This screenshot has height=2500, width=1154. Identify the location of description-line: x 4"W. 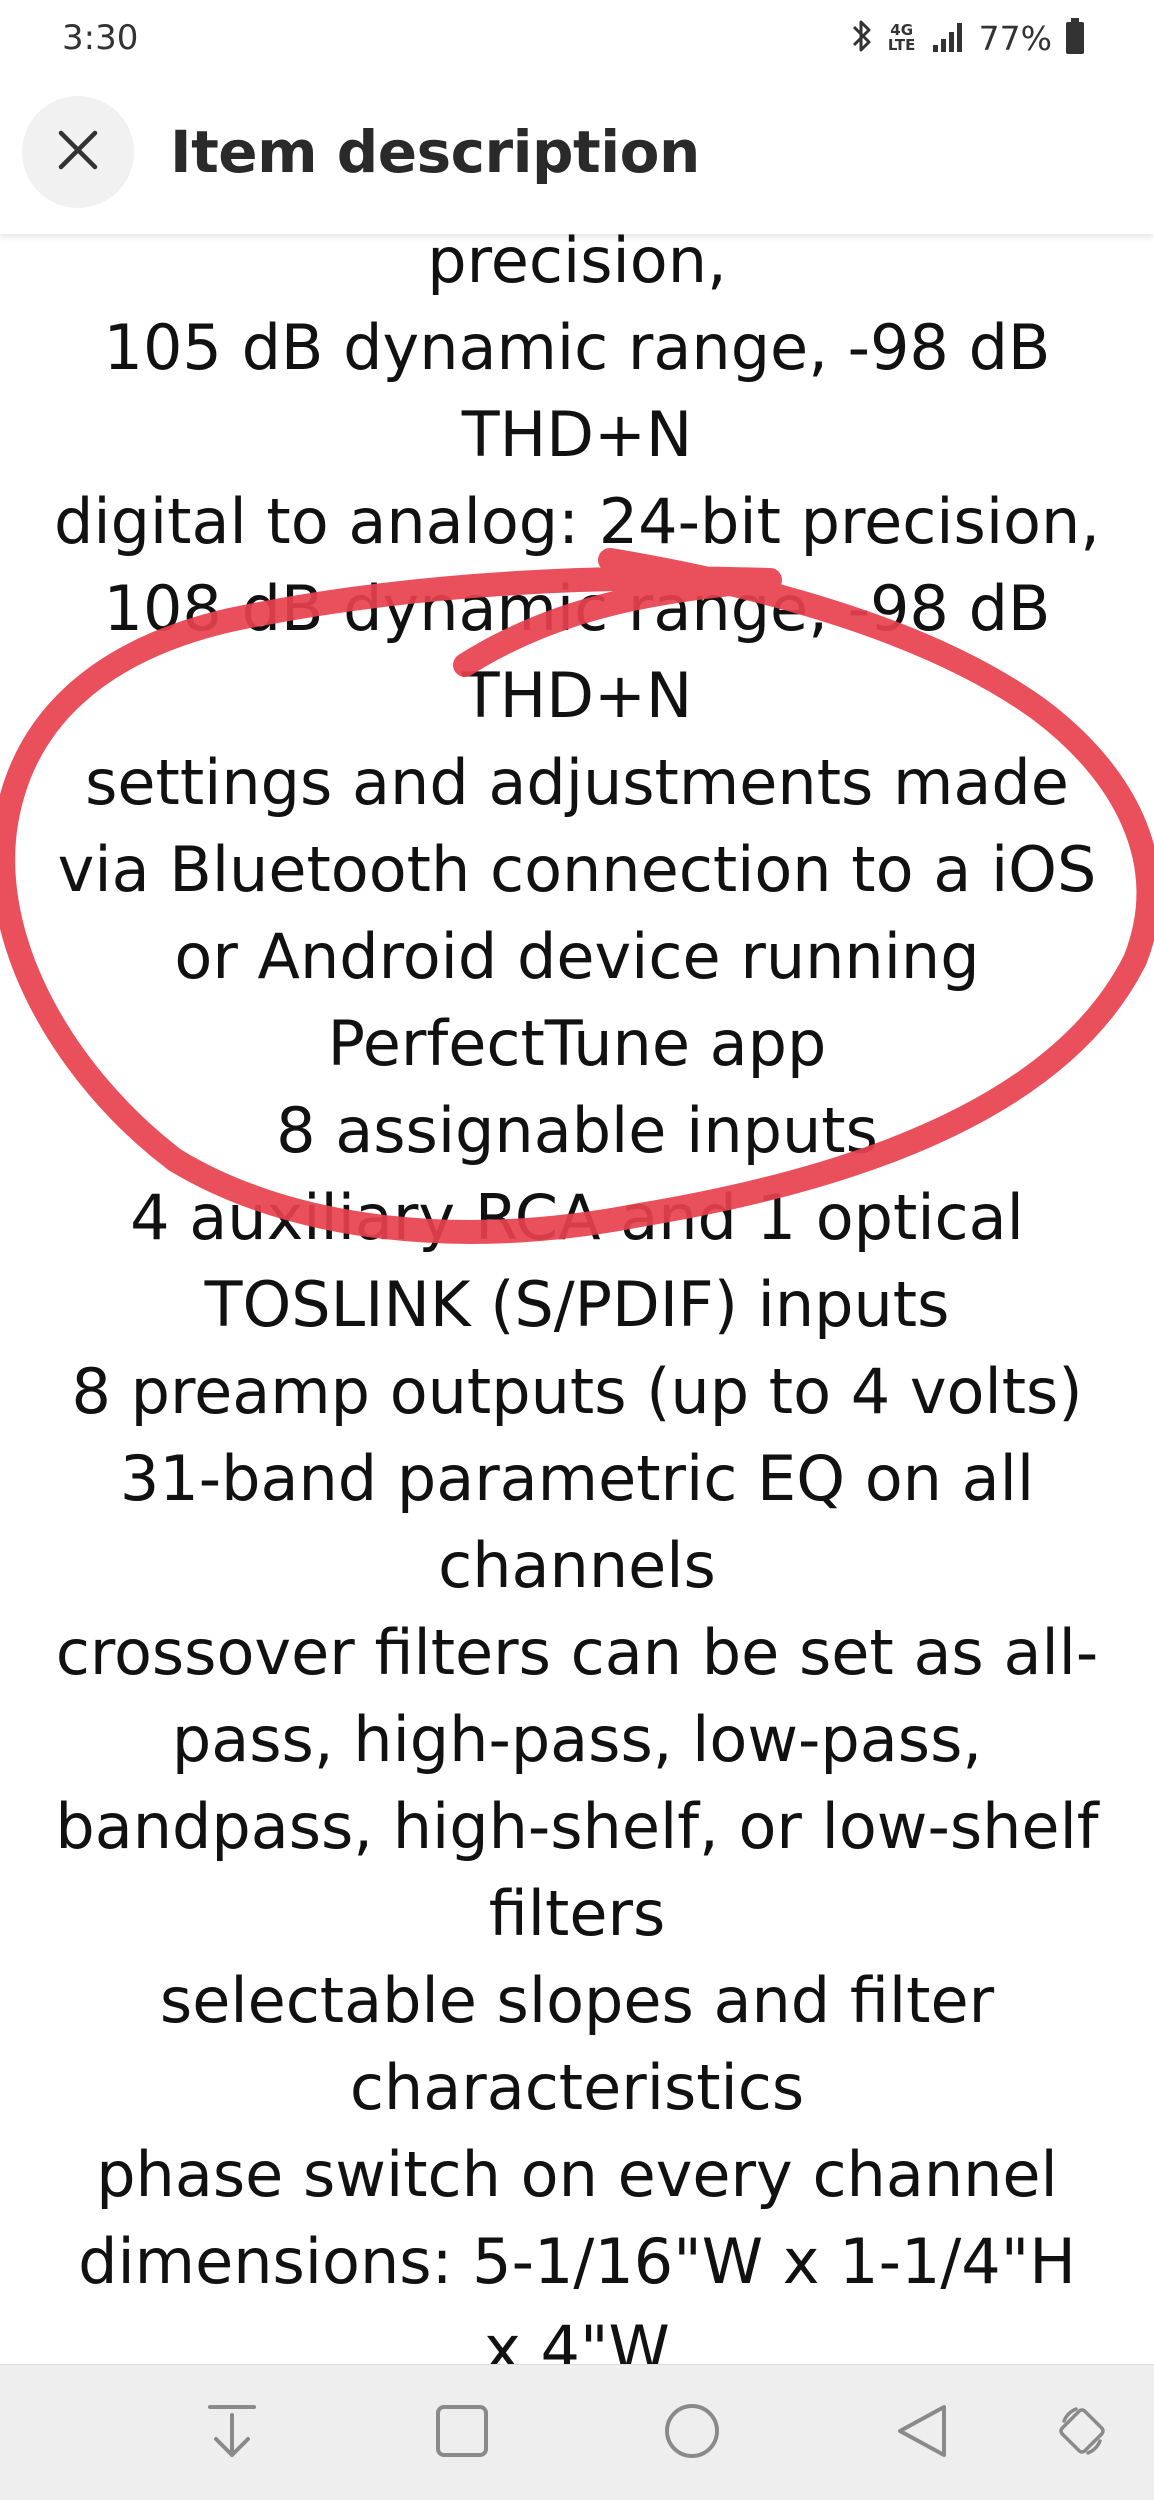
(577, 2338).